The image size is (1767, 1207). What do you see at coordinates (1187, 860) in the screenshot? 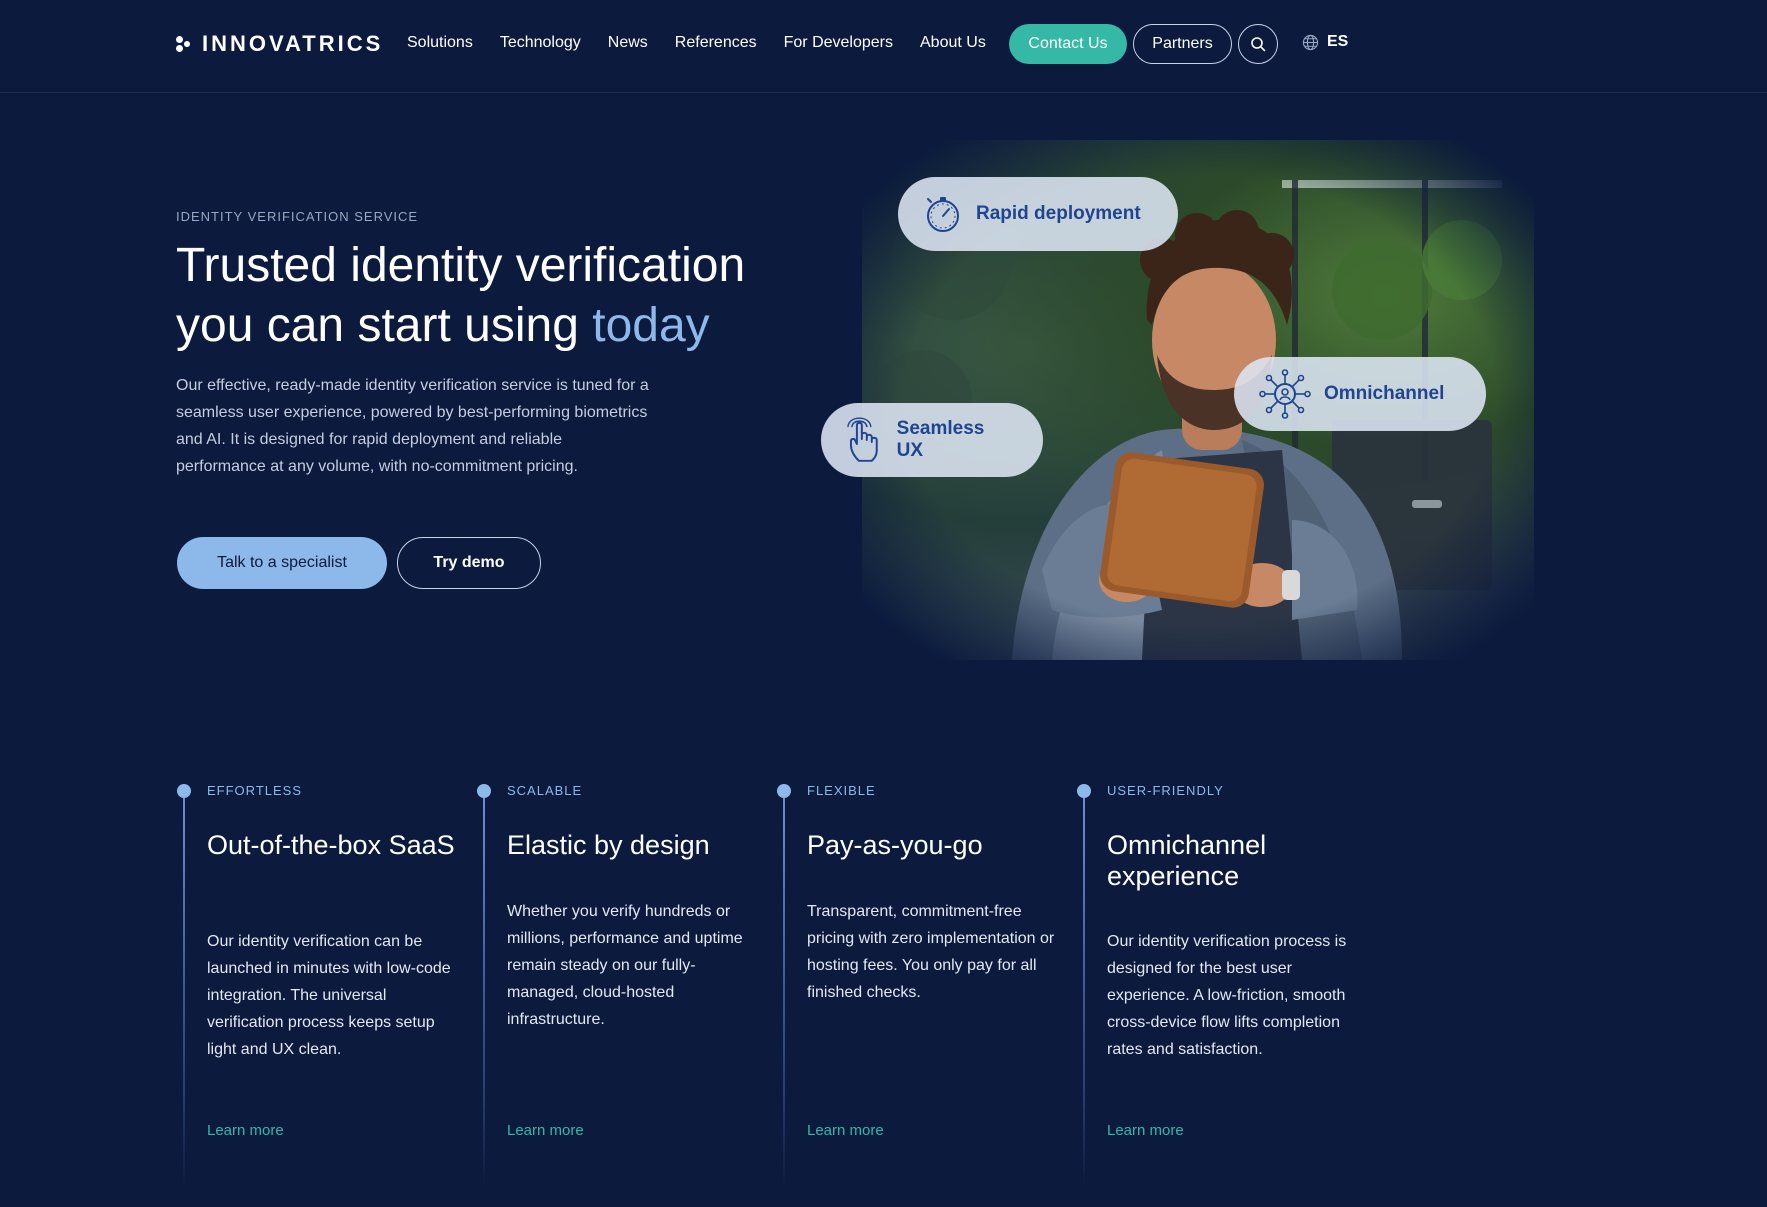
I see `feature-title: Omnichannel experience` at bounding box center [1187, 860].